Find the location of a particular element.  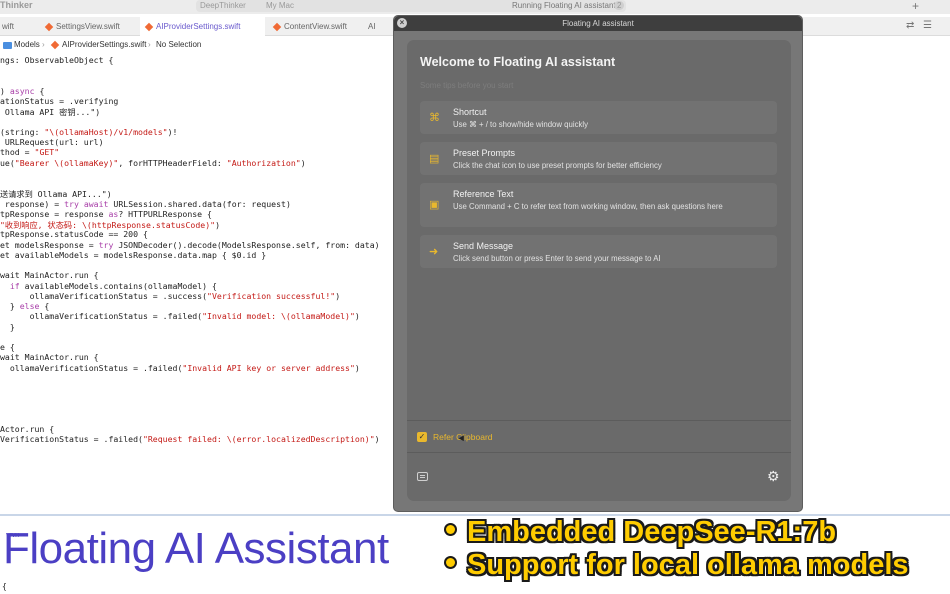

refer-clipboard-checkbox: ✓ is located at coordinates (422, 437).